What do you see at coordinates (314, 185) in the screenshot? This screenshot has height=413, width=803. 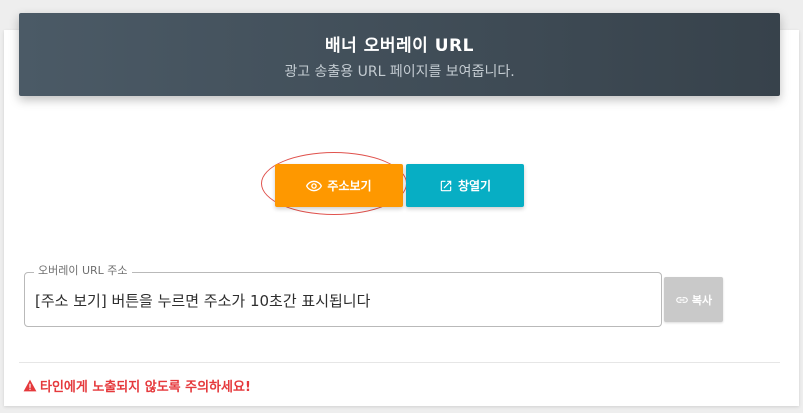 I see `eye-icon` at bounding box center [314, 185].